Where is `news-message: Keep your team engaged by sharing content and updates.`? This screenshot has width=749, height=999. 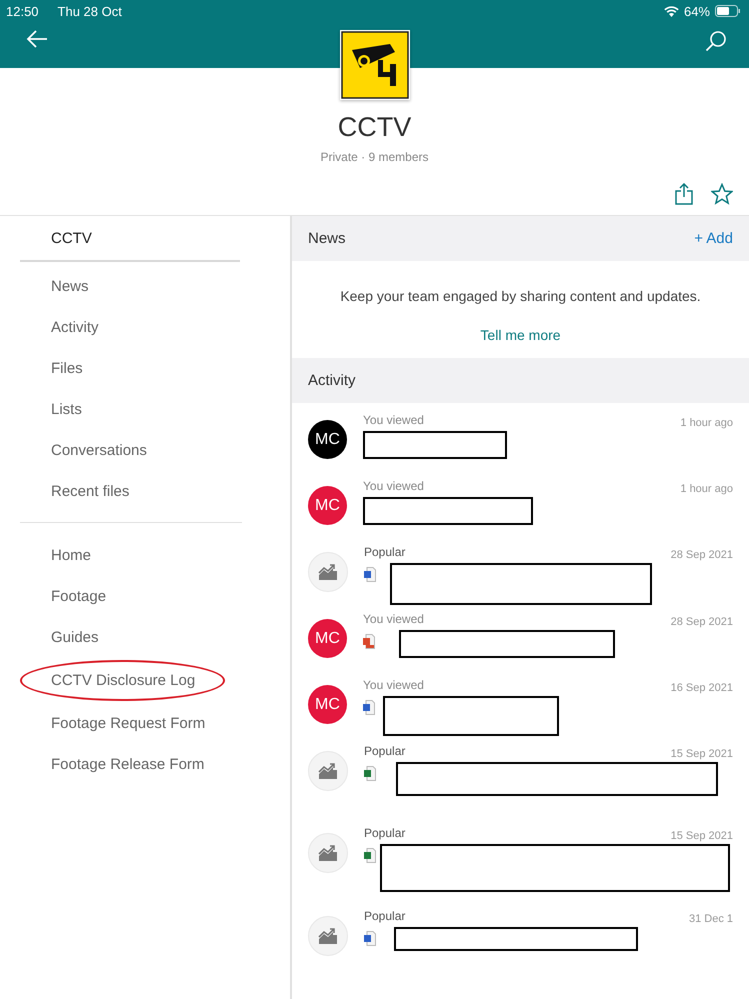 news-message: Keep your team engaged by sharing content and updates. is located at coordinates (520, 296).